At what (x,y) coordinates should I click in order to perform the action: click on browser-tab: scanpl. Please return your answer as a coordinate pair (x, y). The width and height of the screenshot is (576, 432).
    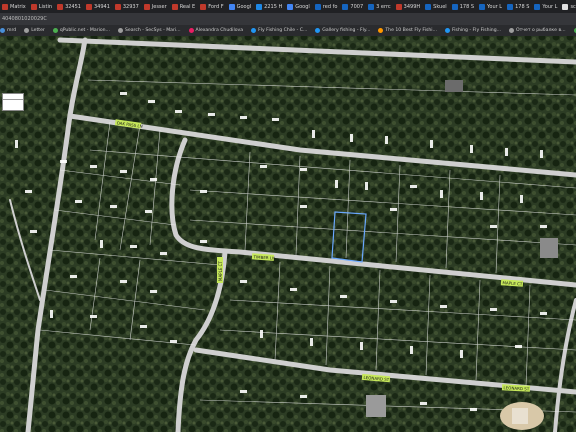
    Looking at the image, I should click on (568, 6).